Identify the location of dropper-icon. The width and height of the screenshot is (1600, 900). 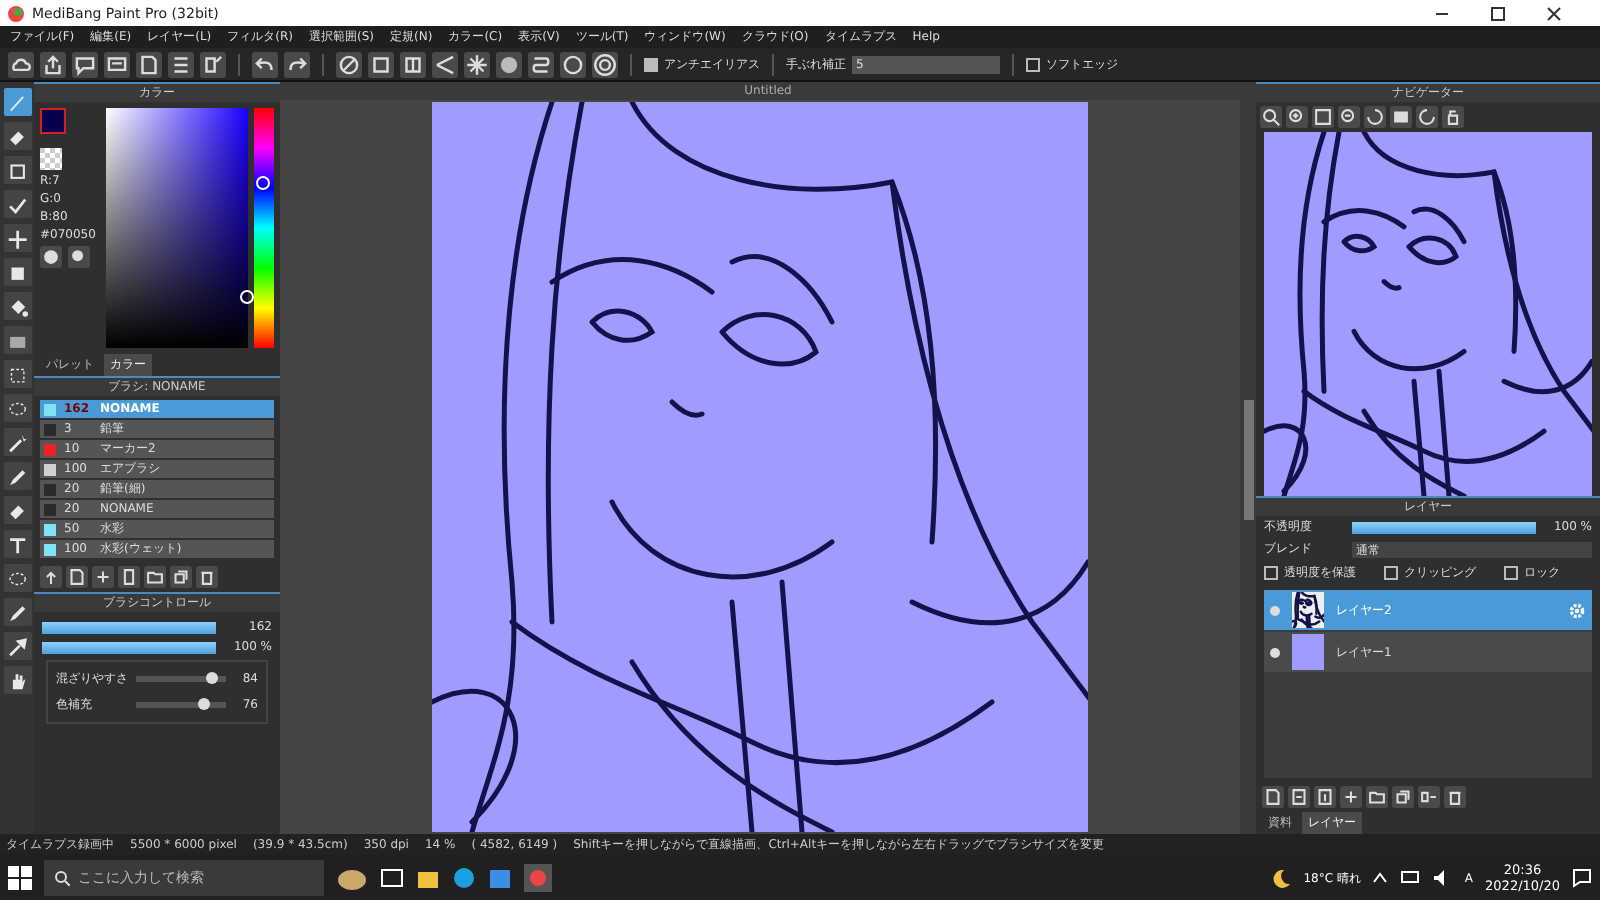
(17, 646).